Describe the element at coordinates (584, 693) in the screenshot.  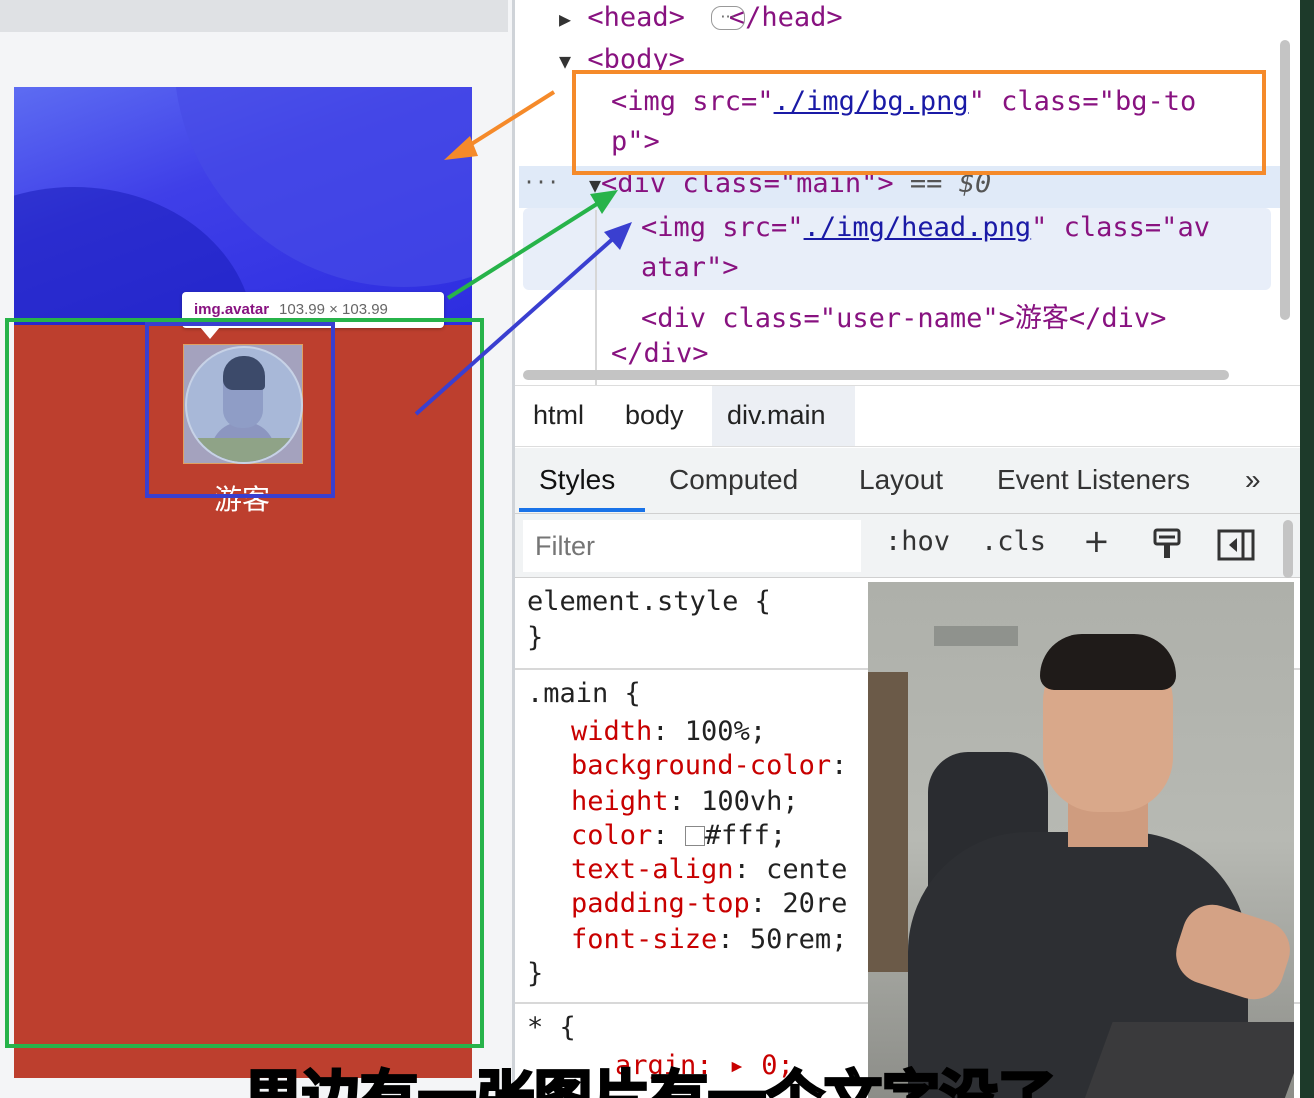
I see `main-rule-selector: .main {` at that location.